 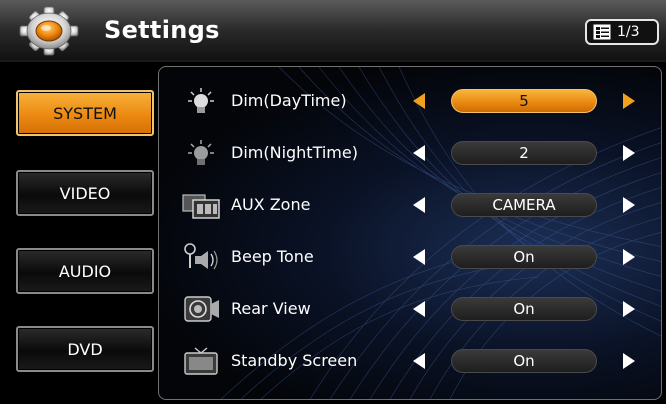 I want to click on setting-label: Standby Screen, so click(x=294, y=360).